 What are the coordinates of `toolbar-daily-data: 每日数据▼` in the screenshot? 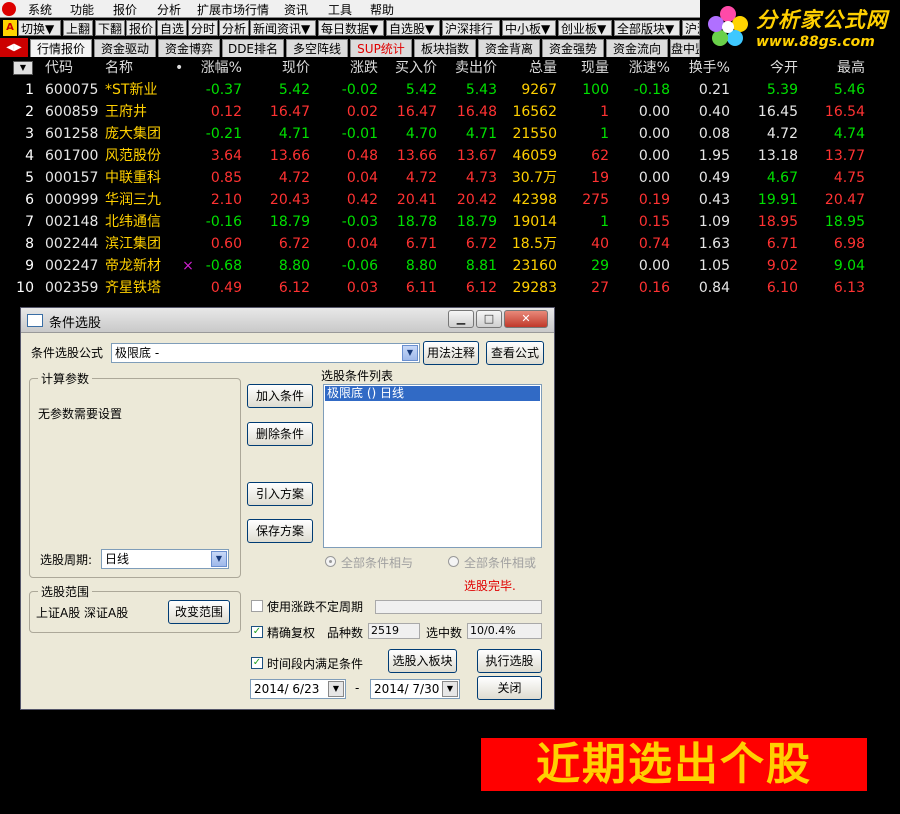 It's located at (351, 28).